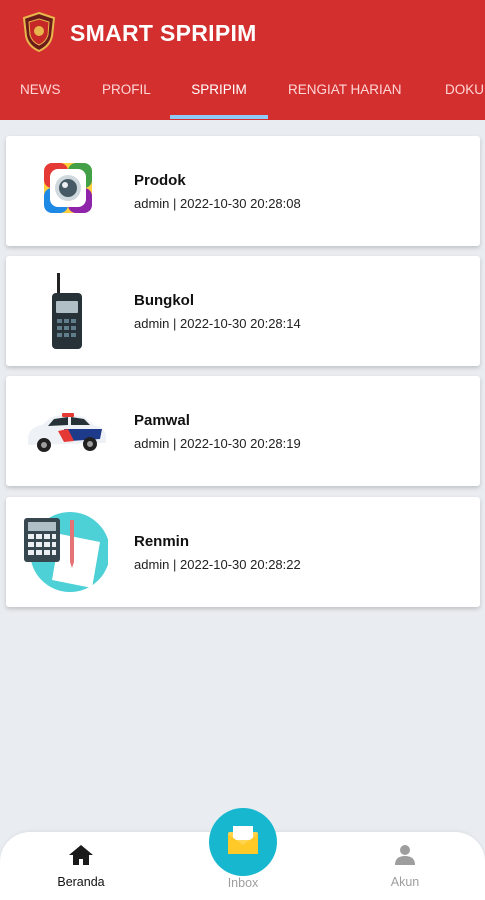  What do you see at coordinates (81, 866) in the screenshot?
I see `nav-beranda: Beranda` at bounding box center [81, 866].